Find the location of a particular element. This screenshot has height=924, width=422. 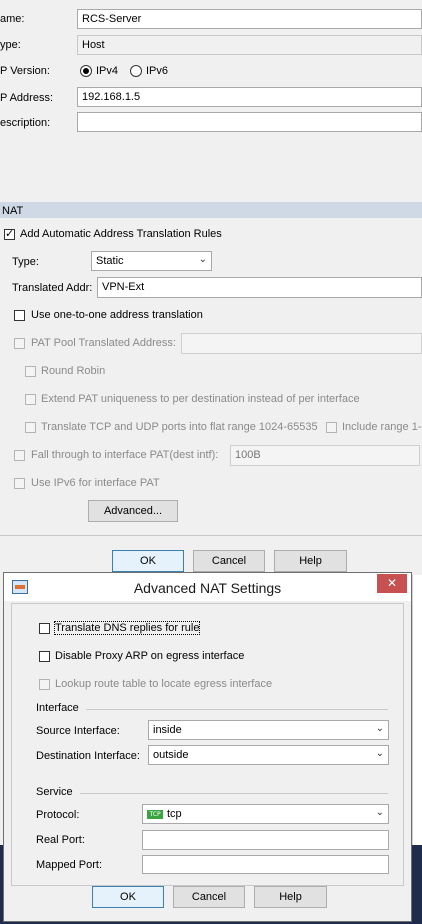

mapped-port-field is located at coordinates (265, 864).